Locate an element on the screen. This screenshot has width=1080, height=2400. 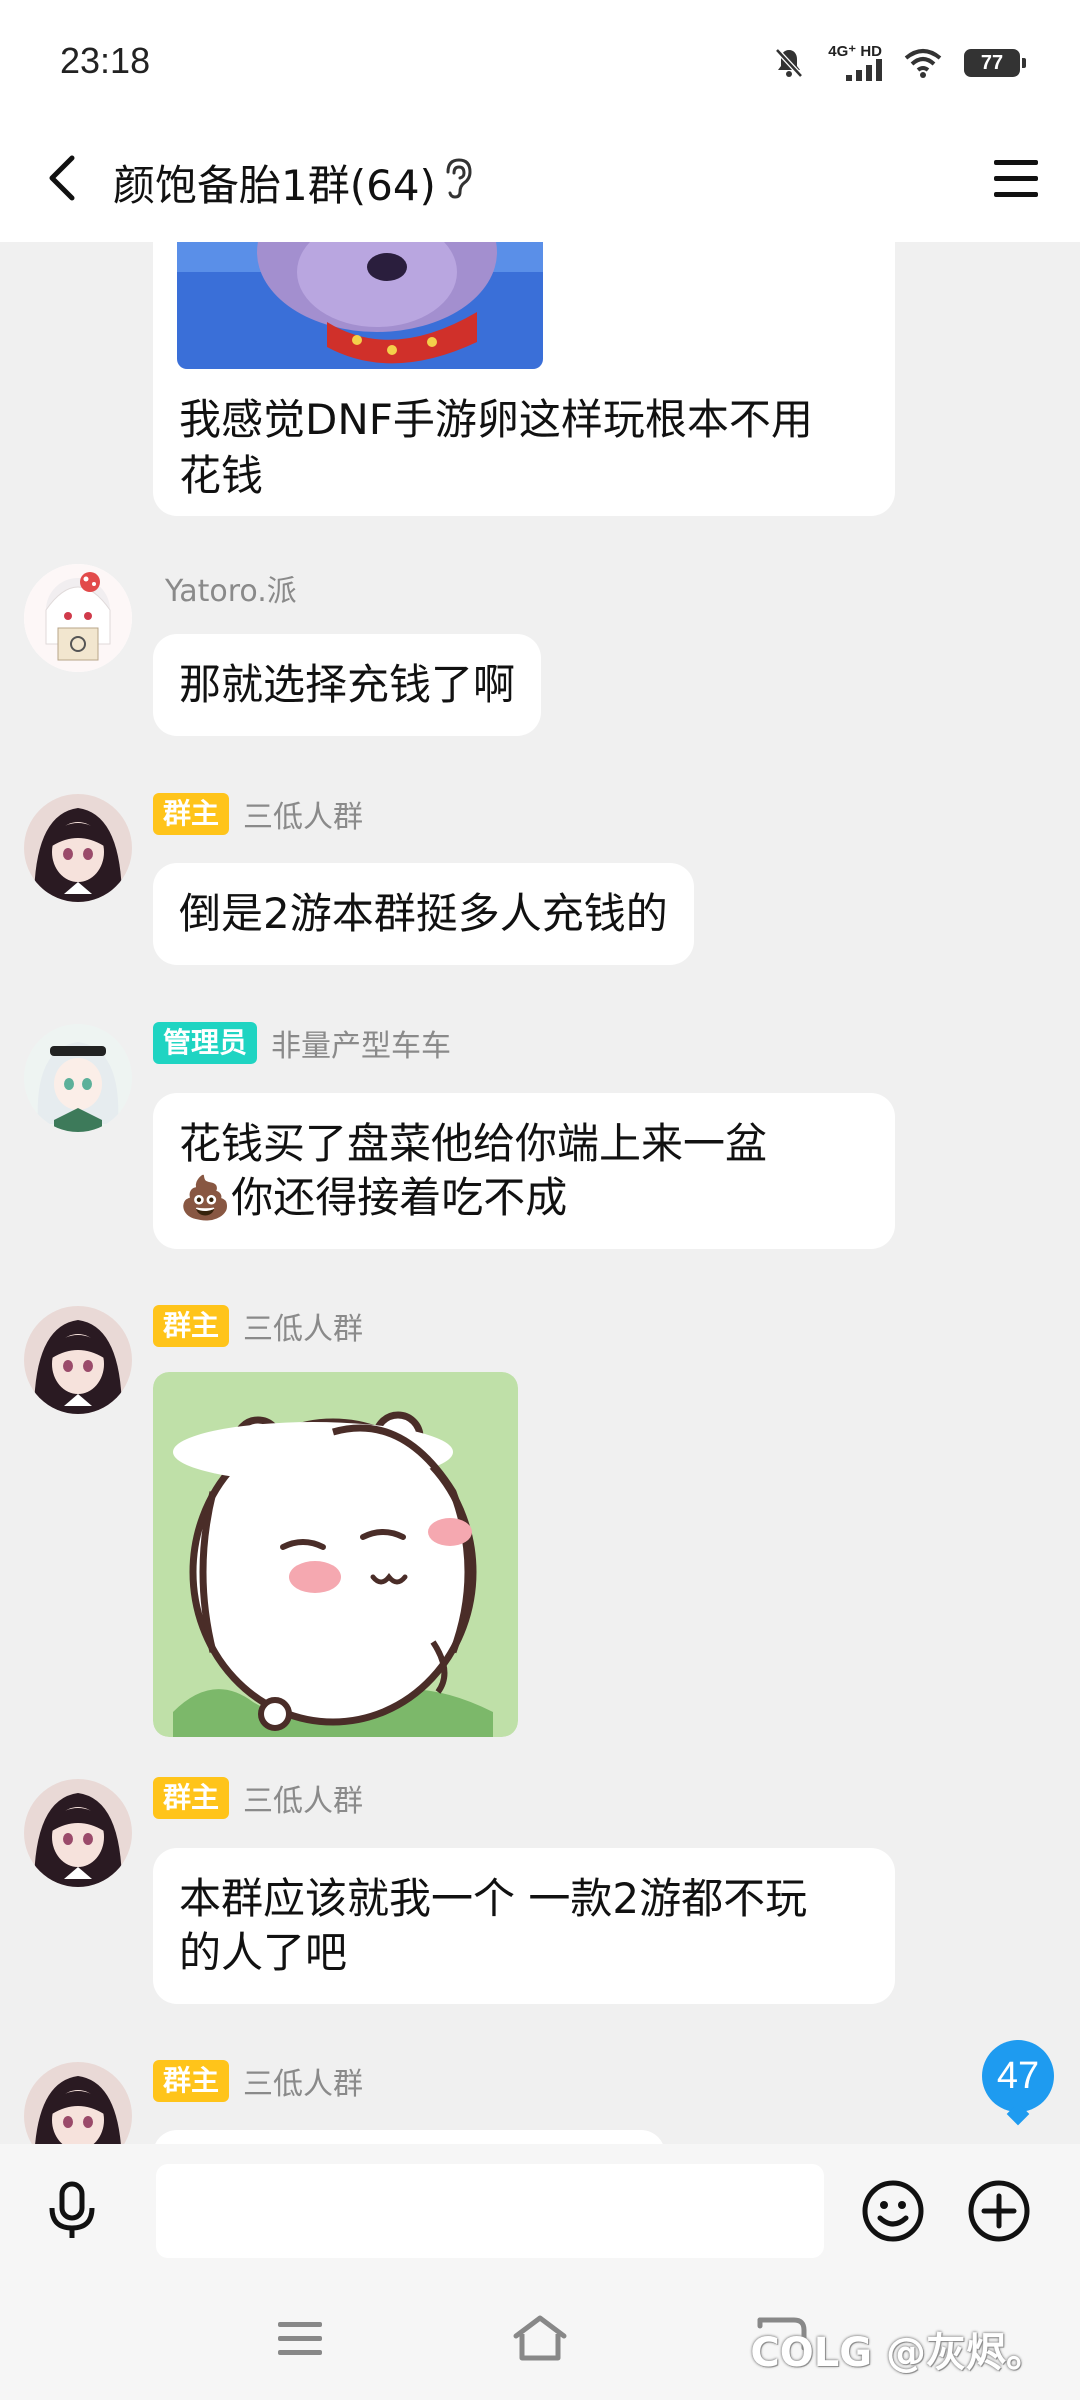
message-text: 我感觉DNF手游卵这样玩根本不用 花钱 is located at coordinates (496, 447).